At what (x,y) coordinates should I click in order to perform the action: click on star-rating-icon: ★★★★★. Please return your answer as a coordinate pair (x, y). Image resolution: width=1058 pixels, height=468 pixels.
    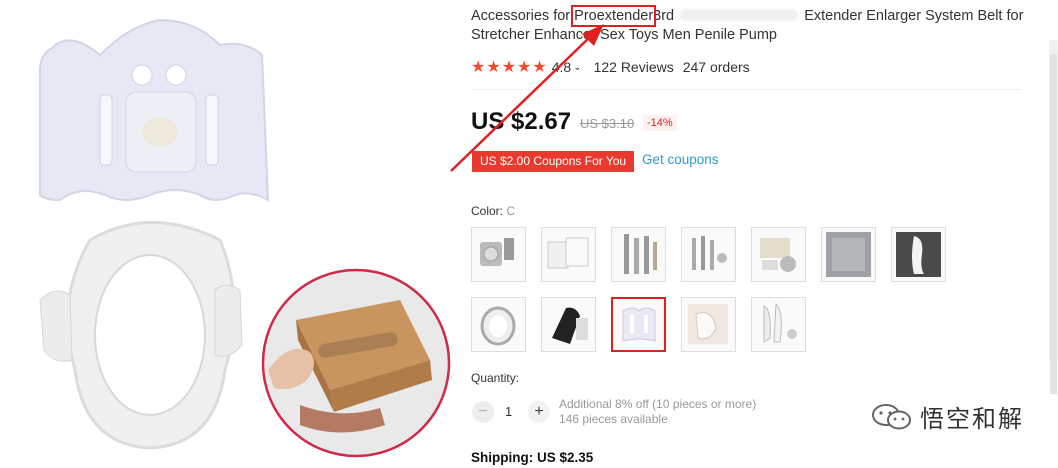
    Looking at the image, I should click on (509, 67).